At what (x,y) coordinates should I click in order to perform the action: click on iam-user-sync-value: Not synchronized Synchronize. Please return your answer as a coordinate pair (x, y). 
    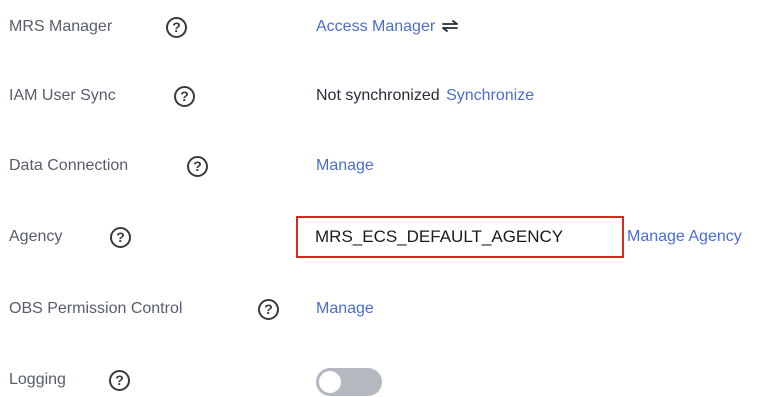
    Looking at the image, I should click on (425, 96).